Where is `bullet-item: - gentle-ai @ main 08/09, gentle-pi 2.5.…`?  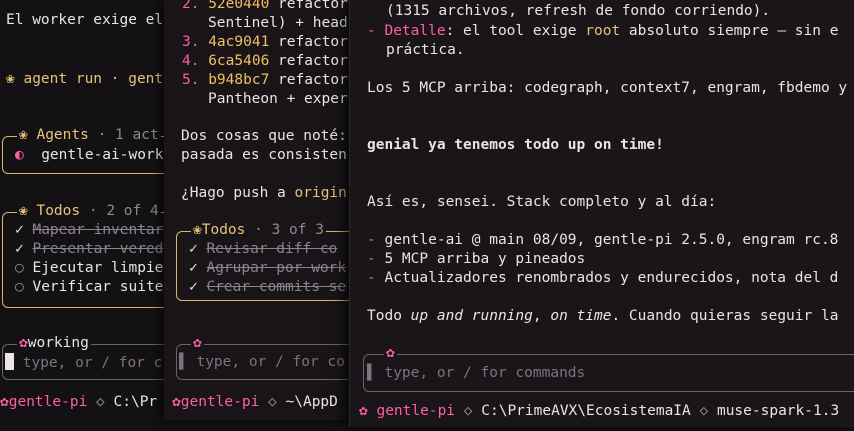 bullet-item: - gentle-ai @ main 08/09, gentle-pi 2.5.… is located at coordinates (602, 240).